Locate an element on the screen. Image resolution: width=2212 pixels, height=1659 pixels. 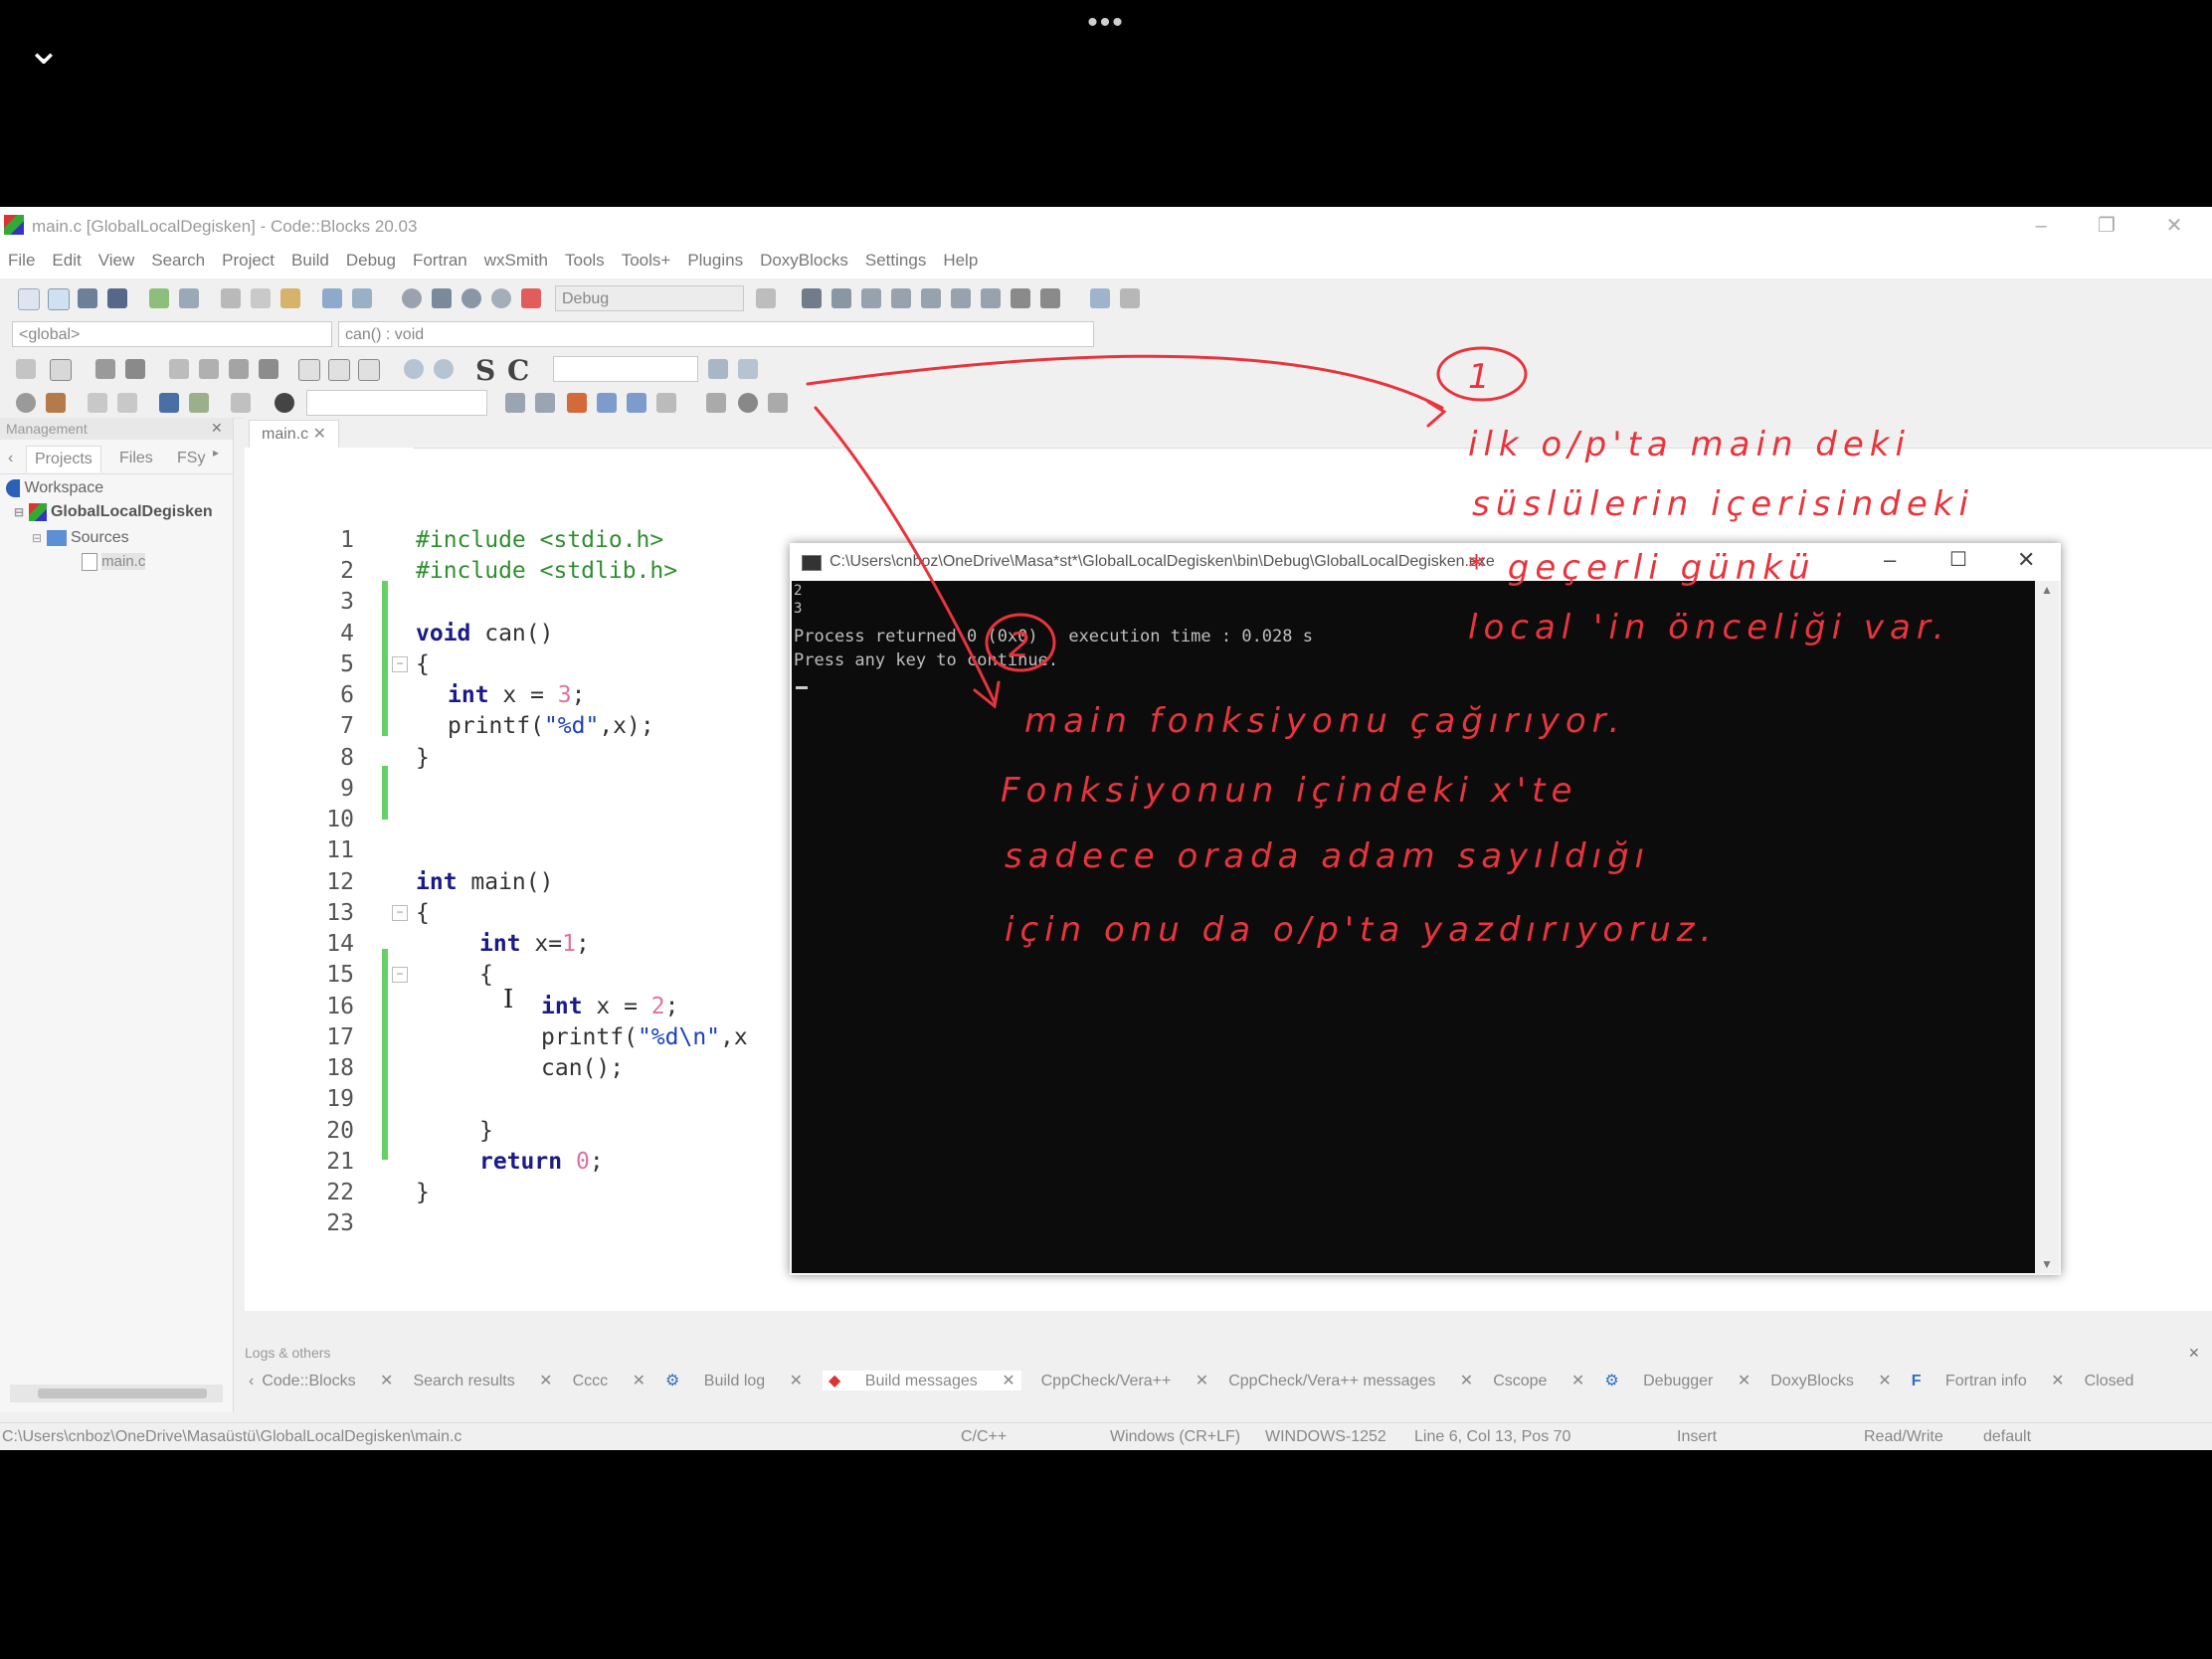
replace-icon is located at coordinates (362, 298).